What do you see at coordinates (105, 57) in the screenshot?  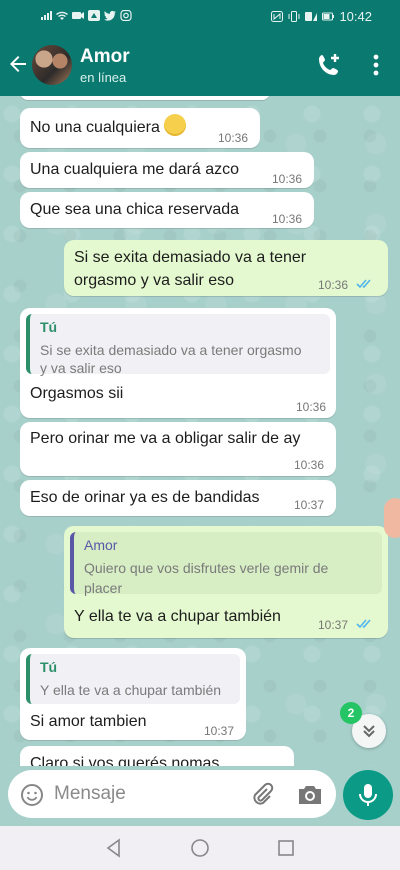 I see `contact-name: Amor` at bounding box center [105, 57].